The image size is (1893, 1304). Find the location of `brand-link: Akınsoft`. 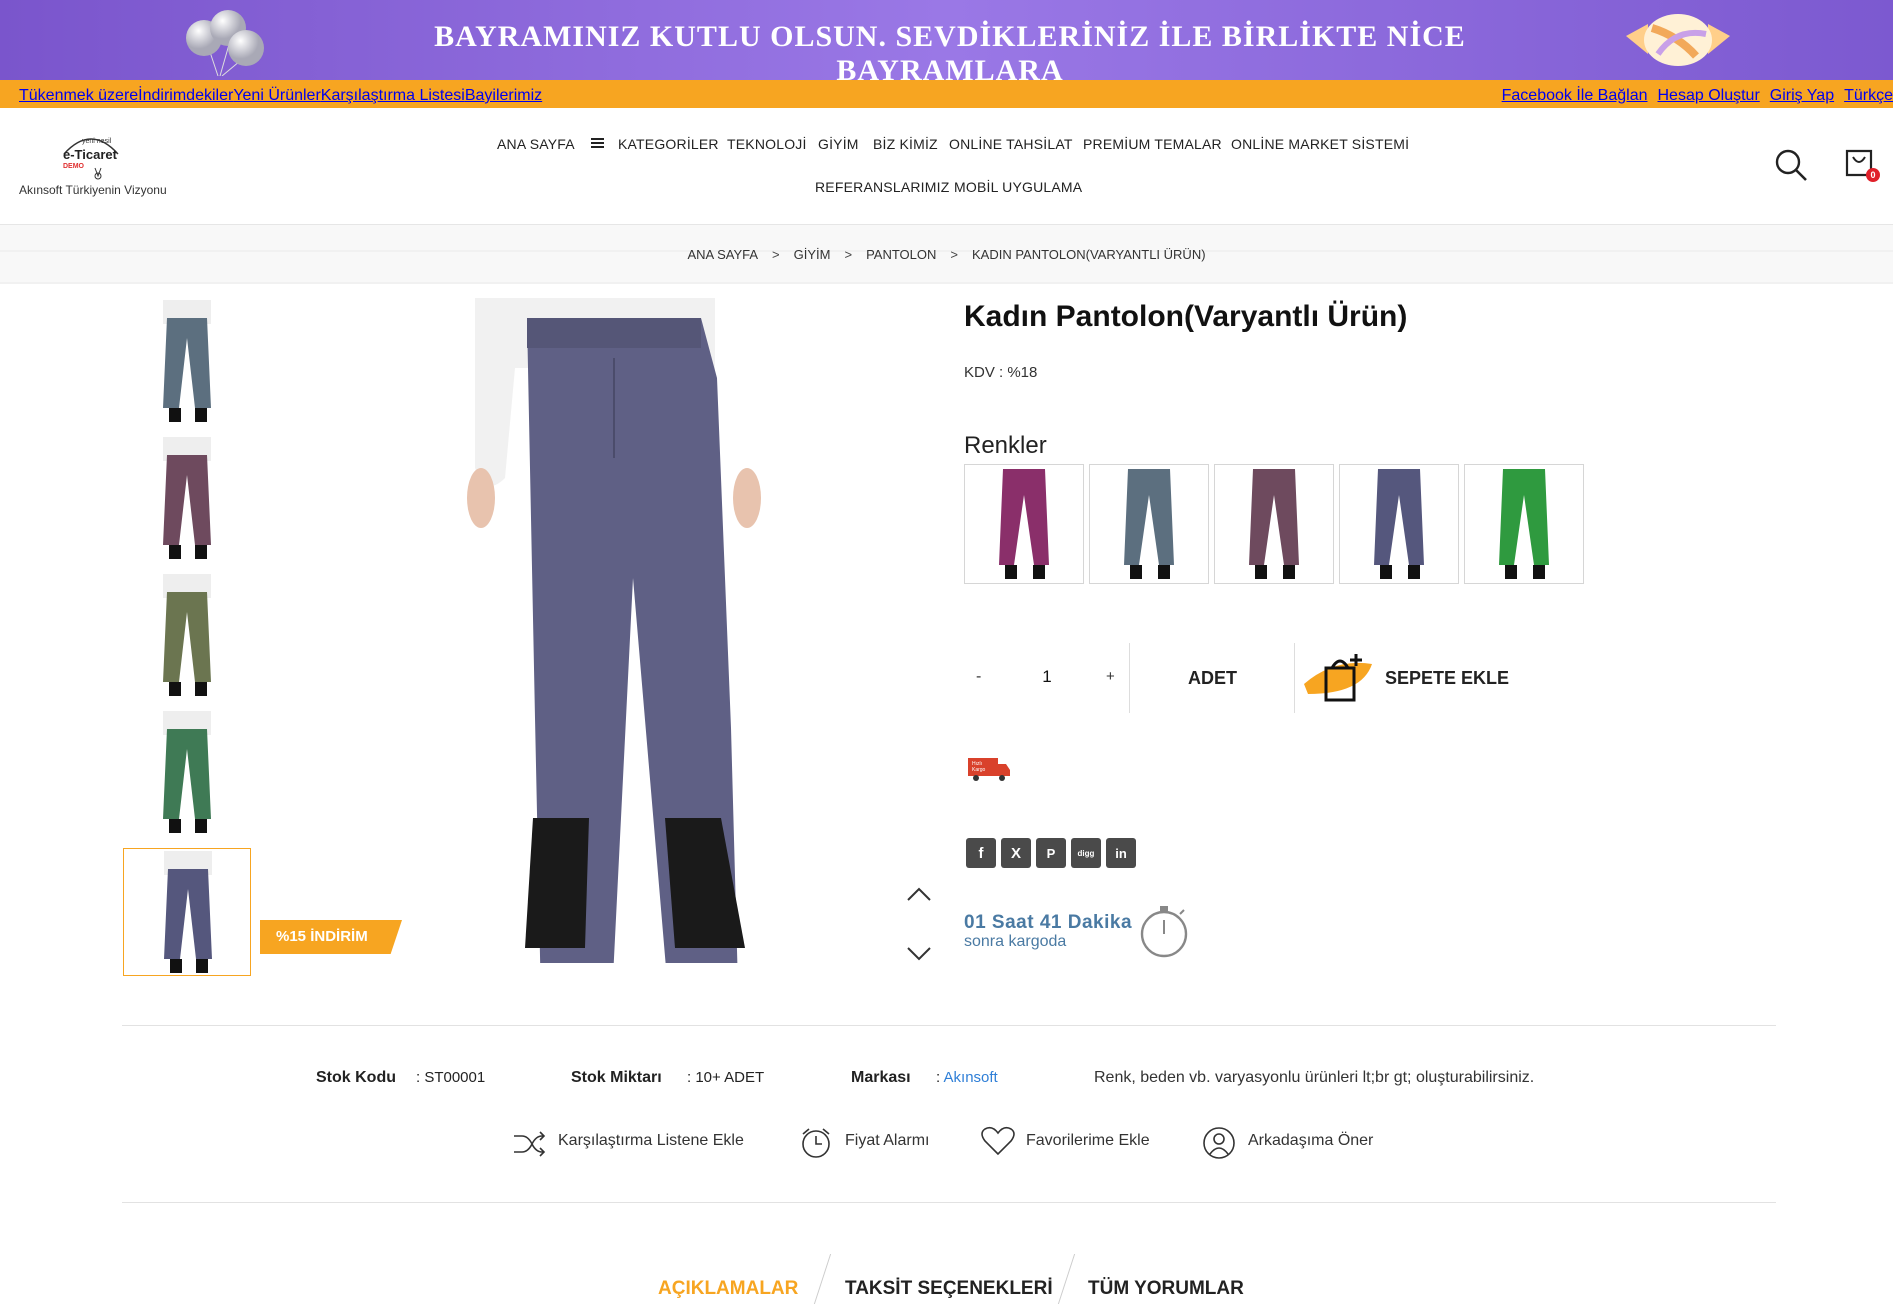

brand-link: Akınsoft is located at coordinates (971, 1077).